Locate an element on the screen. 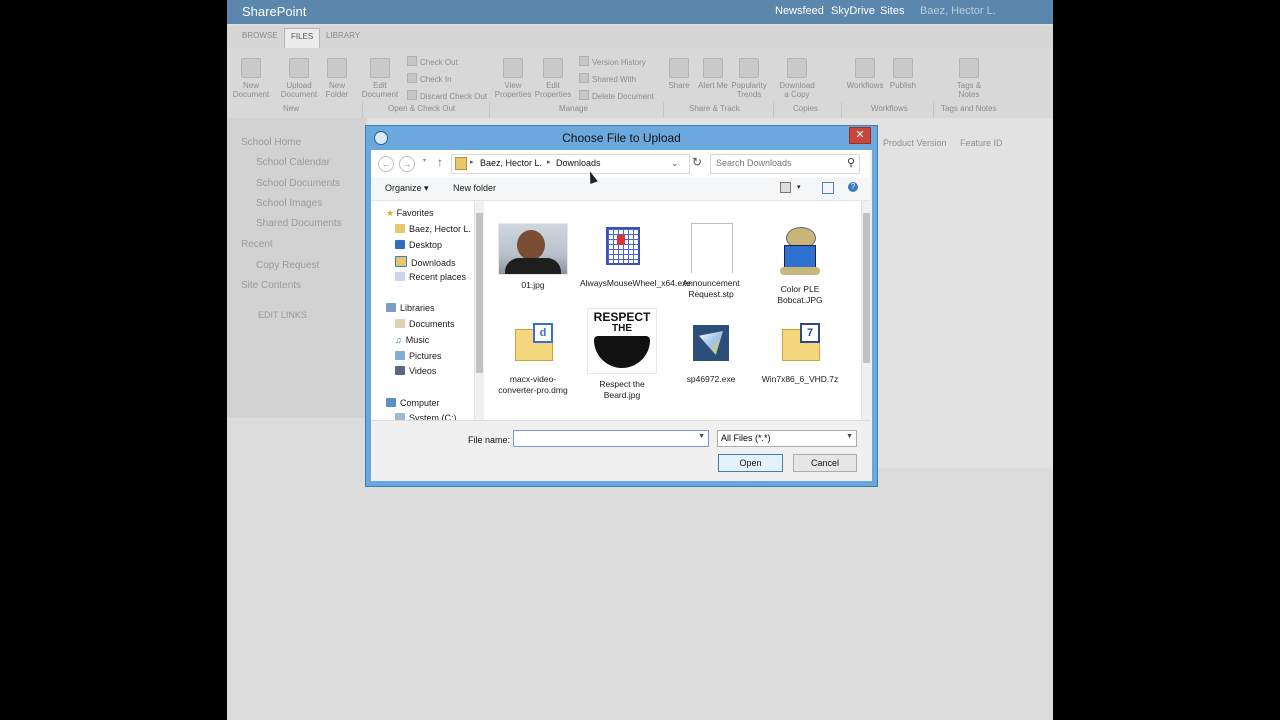 The image size is (1280, 720). tree-pictures: Pictures is located at coordinates (418, 356).